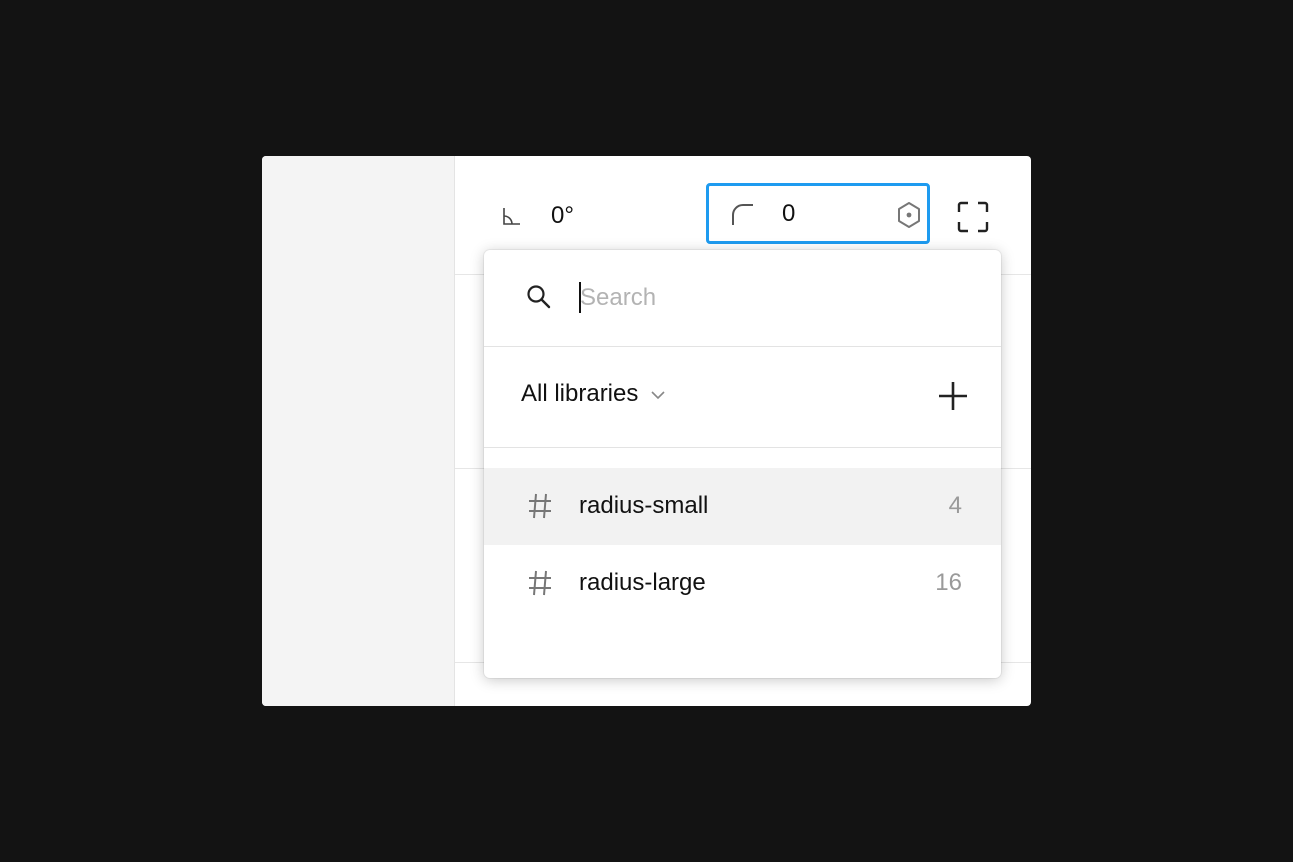 The width and height of the screenshot is (1293, 862). What do you see at coordinates (742, 214) in the screenshot?
I see `corner-radius-icon` at bounding box center [742, 214].